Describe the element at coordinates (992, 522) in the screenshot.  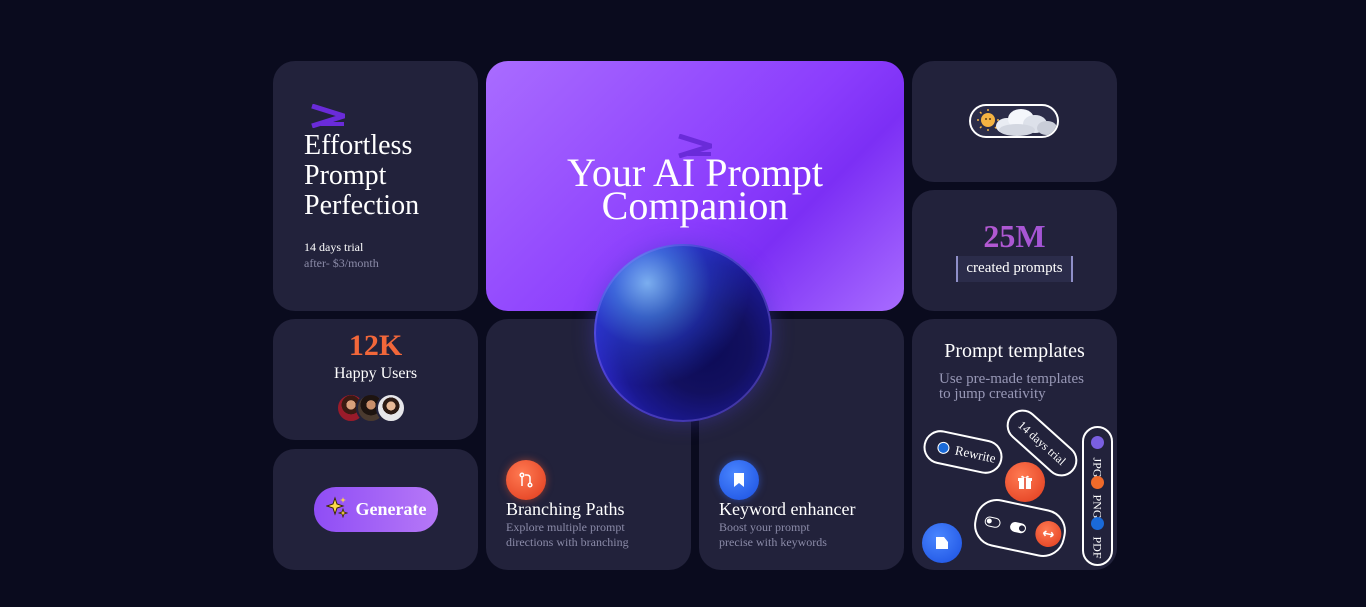
I see `toggle-off-icon` at that location.